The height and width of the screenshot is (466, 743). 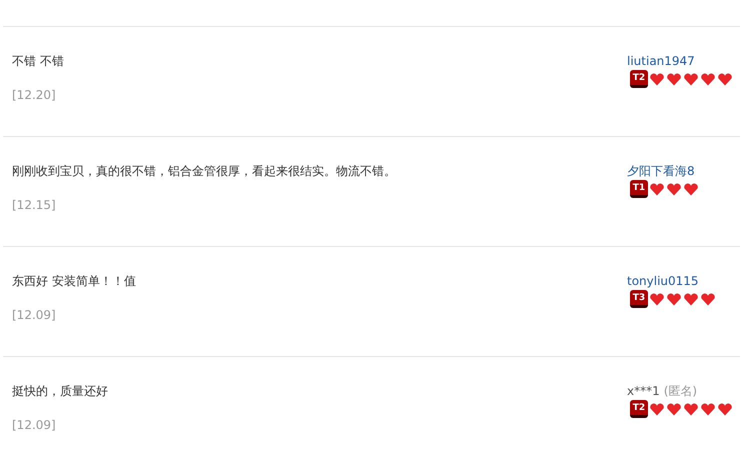 What do you see at coordinates (661, 61) in the screenshot?
I see `username: liutian1947` at bounding box center [661, 61].